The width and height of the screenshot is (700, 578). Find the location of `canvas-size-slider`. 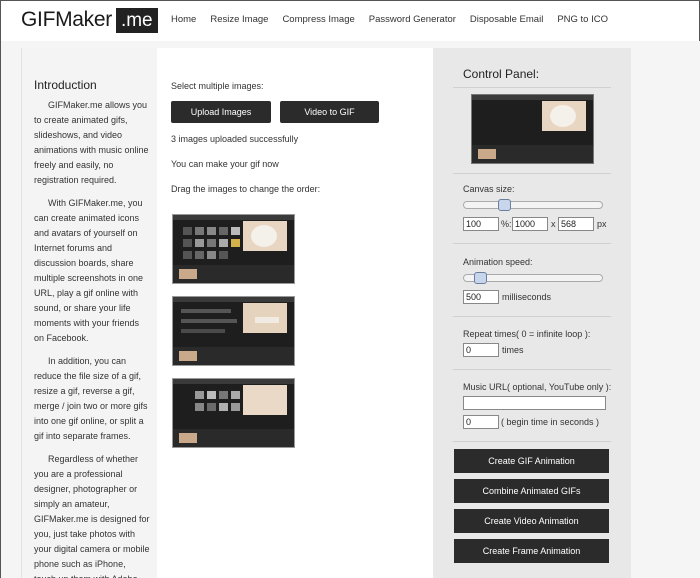

canvas-size-slider is located at coordinates (533, 205).